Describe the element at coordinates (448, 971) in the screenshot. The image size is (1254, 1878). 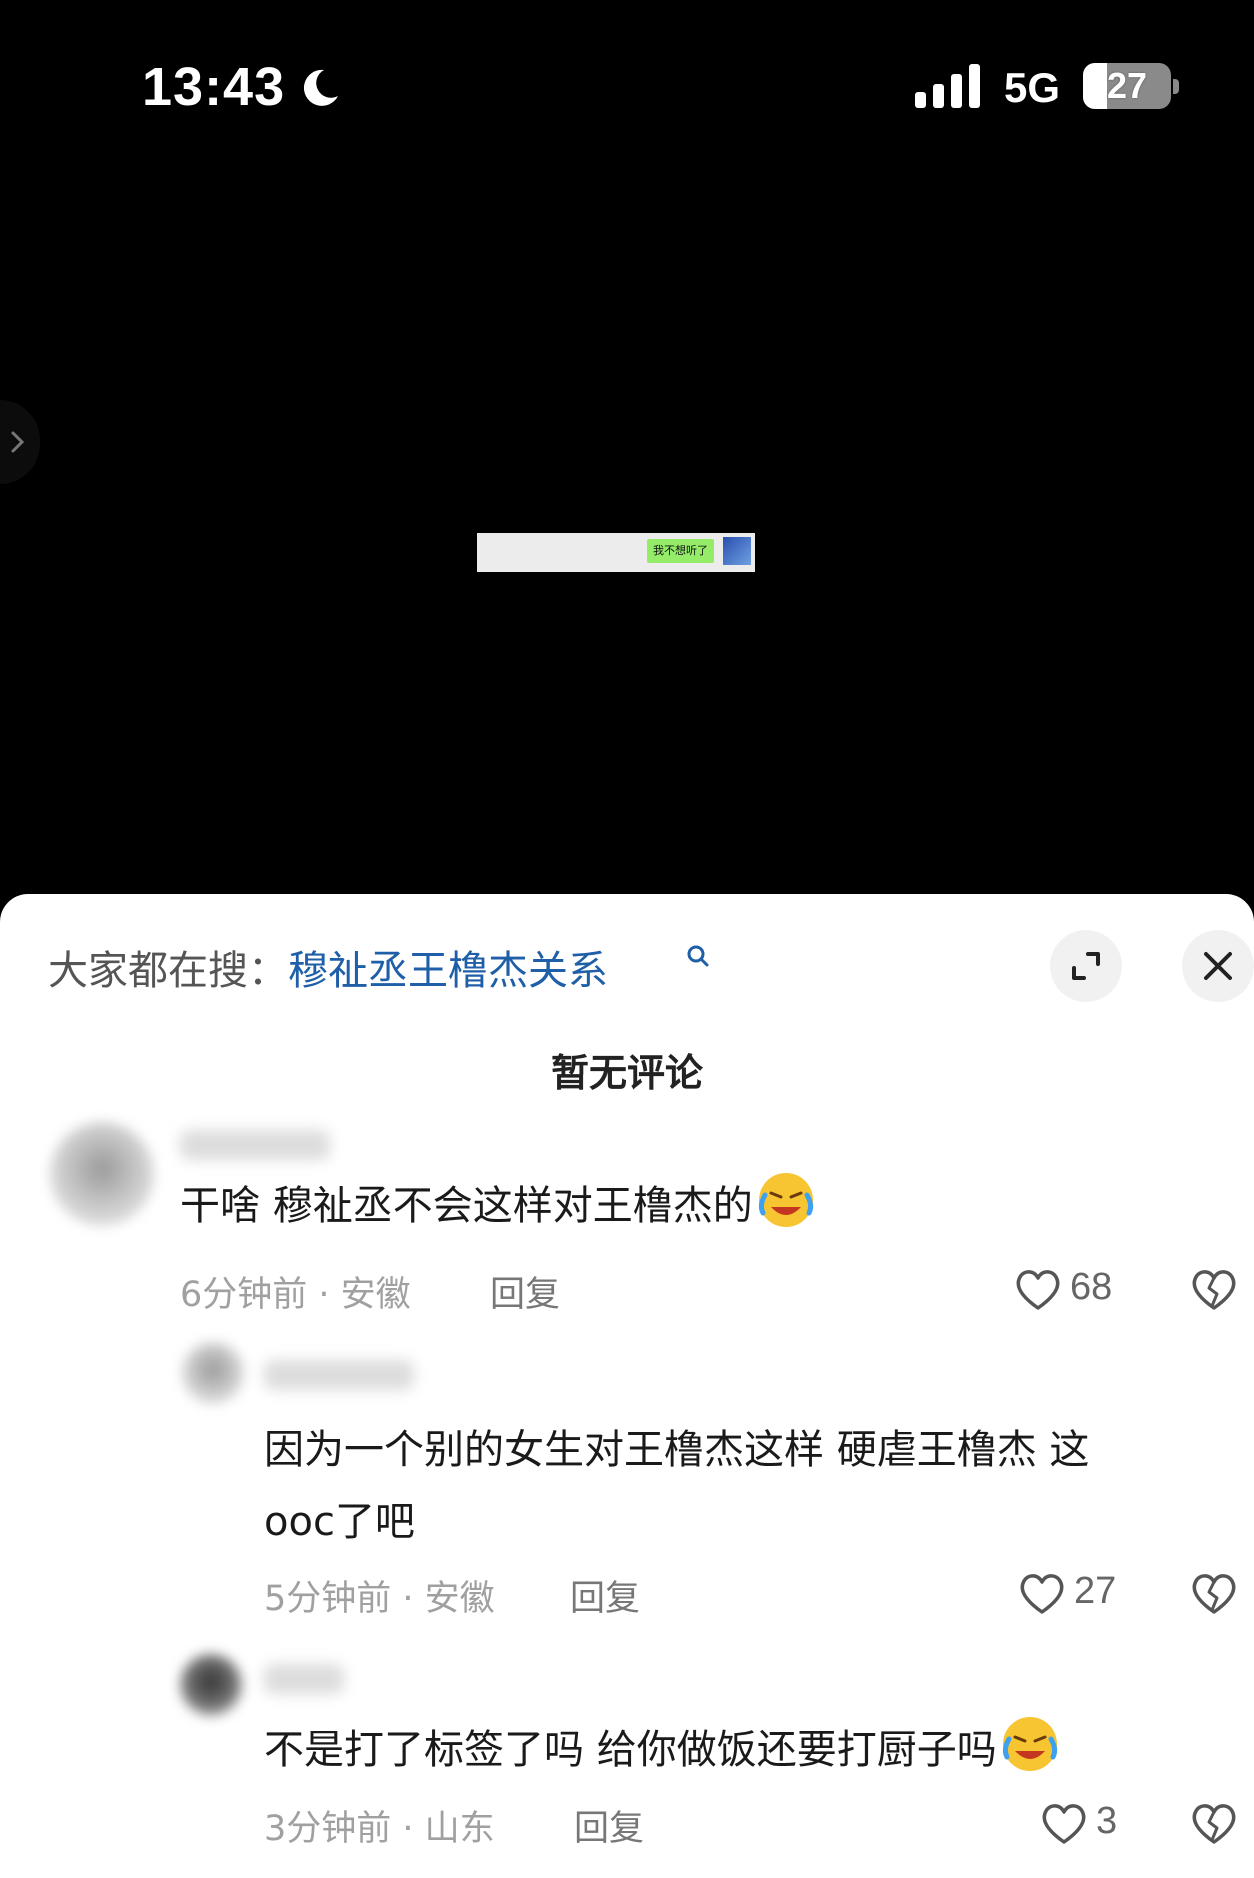
I see `trending-search-link: 穆祉丞王橹杰关系` at that location.